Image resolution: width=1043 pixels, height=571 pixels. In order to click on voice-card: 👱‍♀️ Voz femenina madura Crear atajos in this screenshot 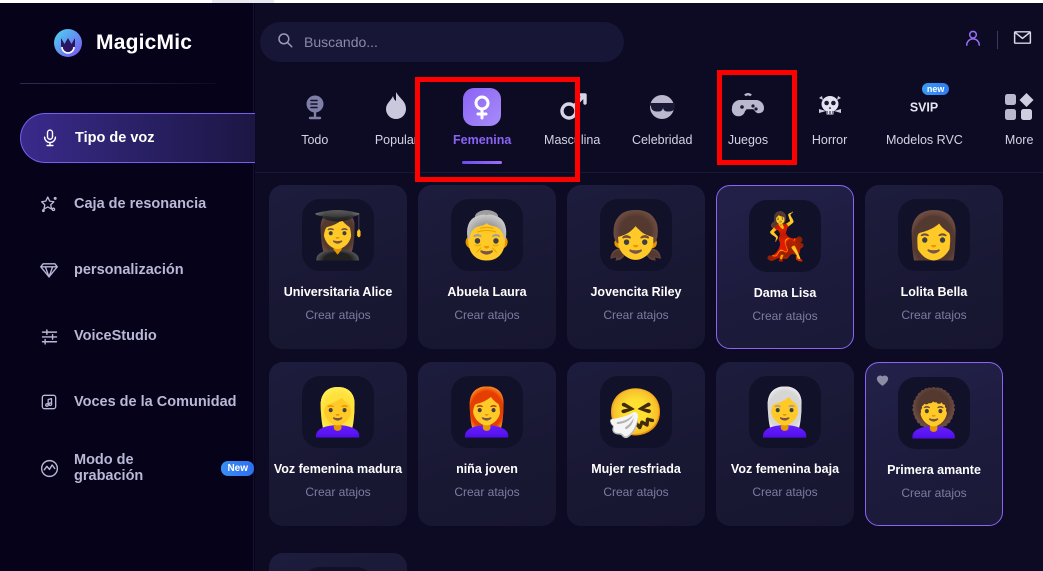, I will do `click(338, 444)`.